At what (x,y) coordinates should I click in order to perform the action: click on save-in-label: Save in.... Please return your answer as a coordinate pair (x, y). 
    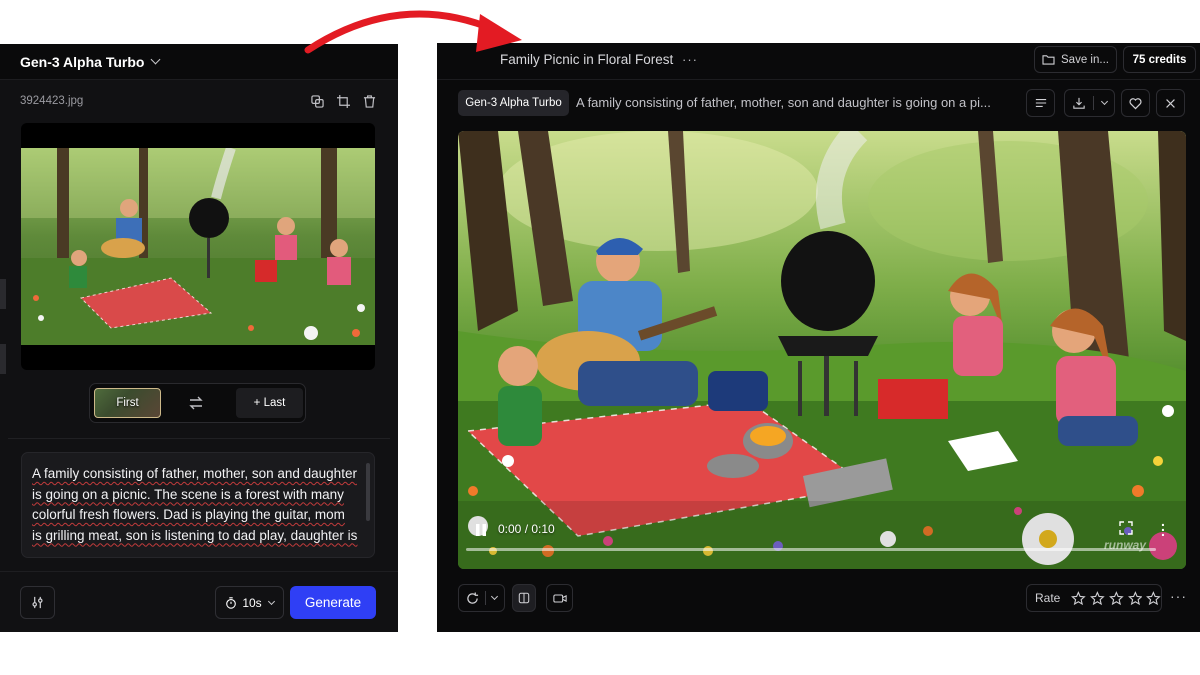
    Looking at the image, I should click on (1085, 59).